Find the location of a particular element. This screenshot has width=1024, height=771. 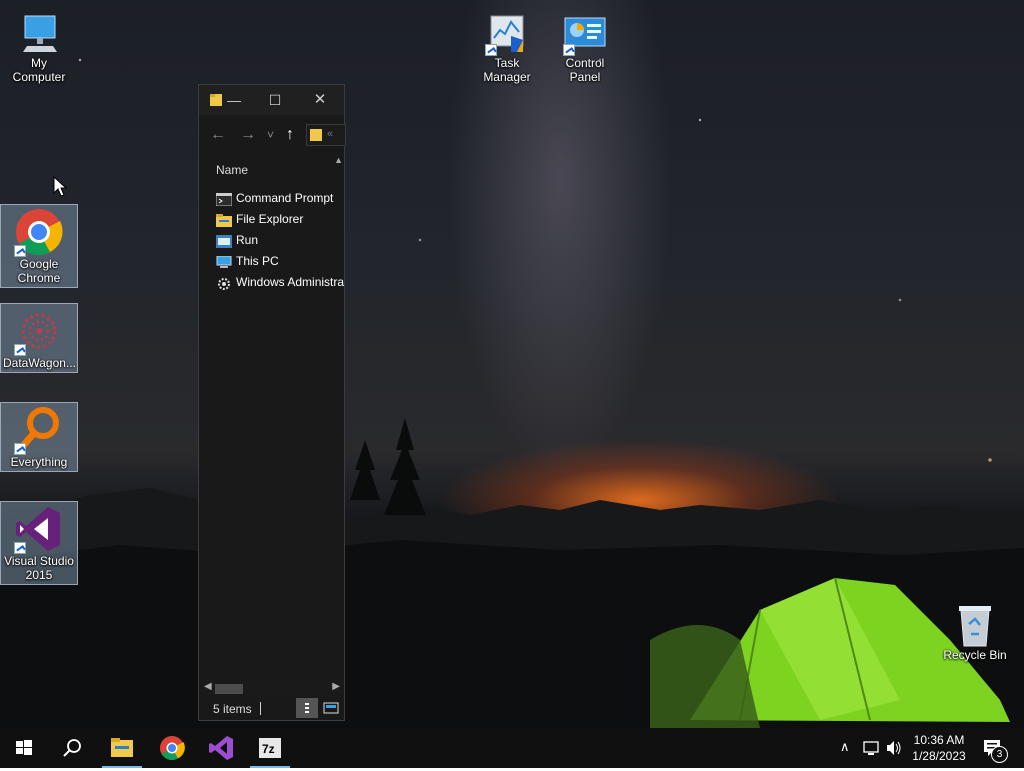

action-center-button: 3 is located at coordinates (994, 748).